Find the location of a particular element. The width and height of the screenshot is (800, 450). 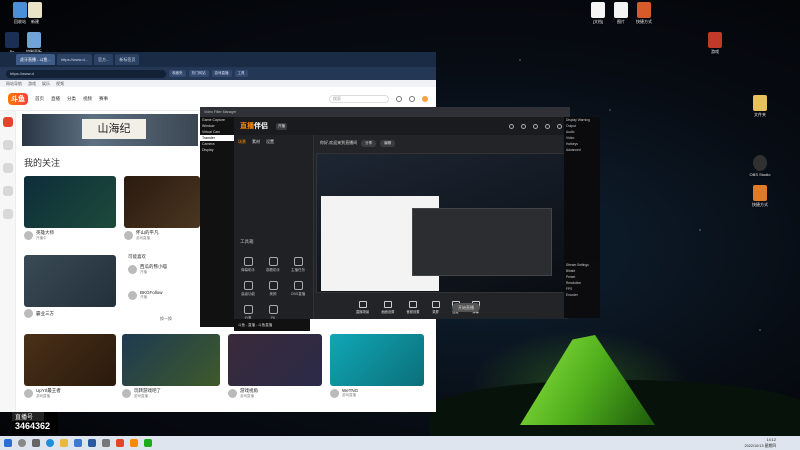

tab-scene: 场景 is located at coordinates (242, 142).